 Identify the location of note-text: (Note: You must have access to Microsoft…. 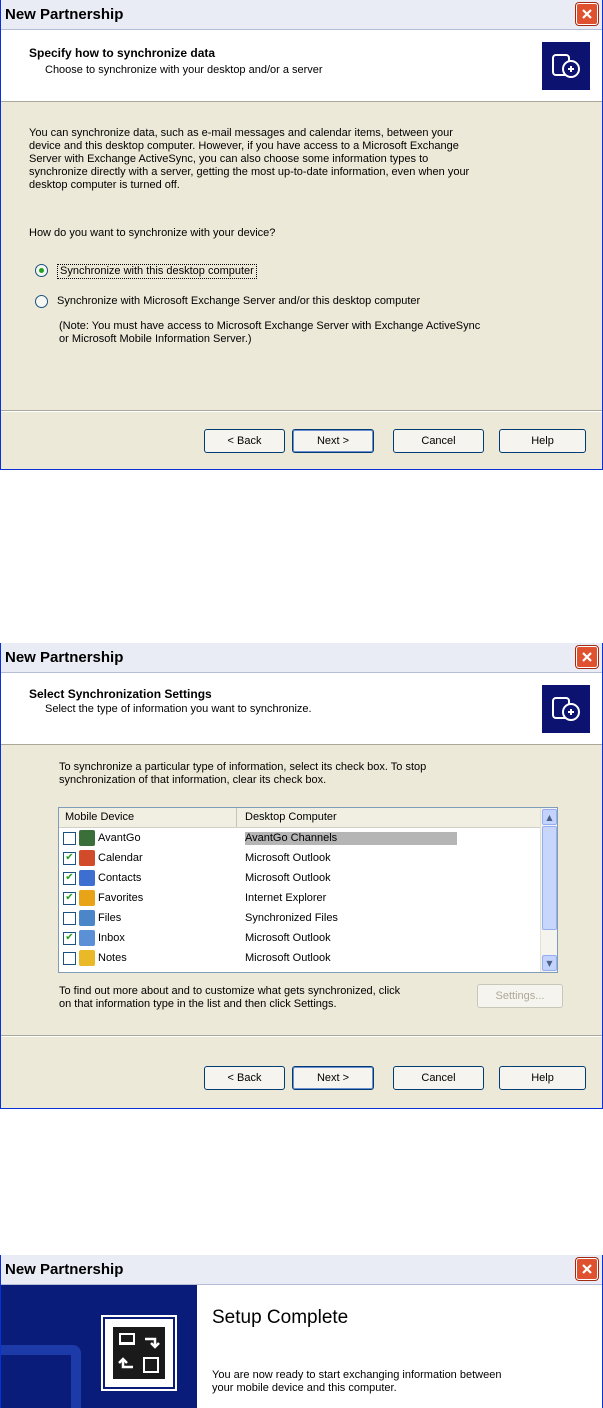
(269, 333).